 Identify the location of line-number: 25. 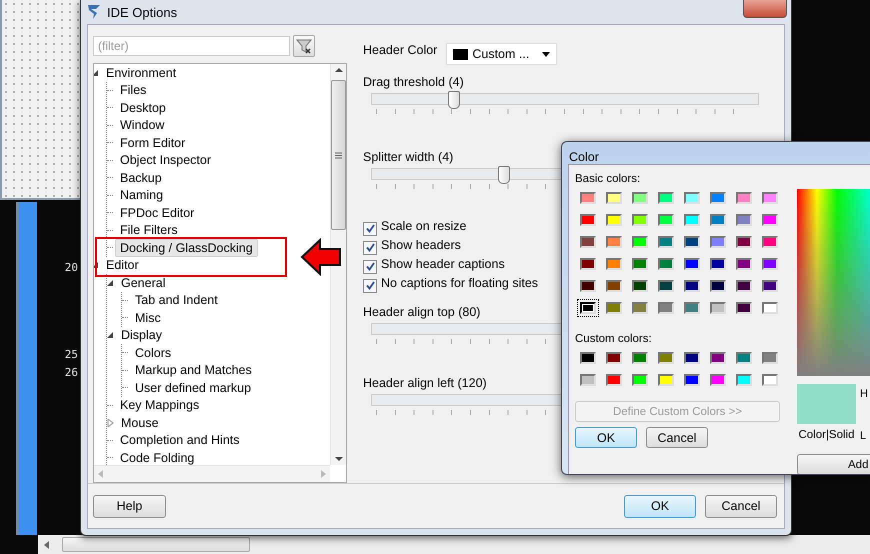
(71, 355).